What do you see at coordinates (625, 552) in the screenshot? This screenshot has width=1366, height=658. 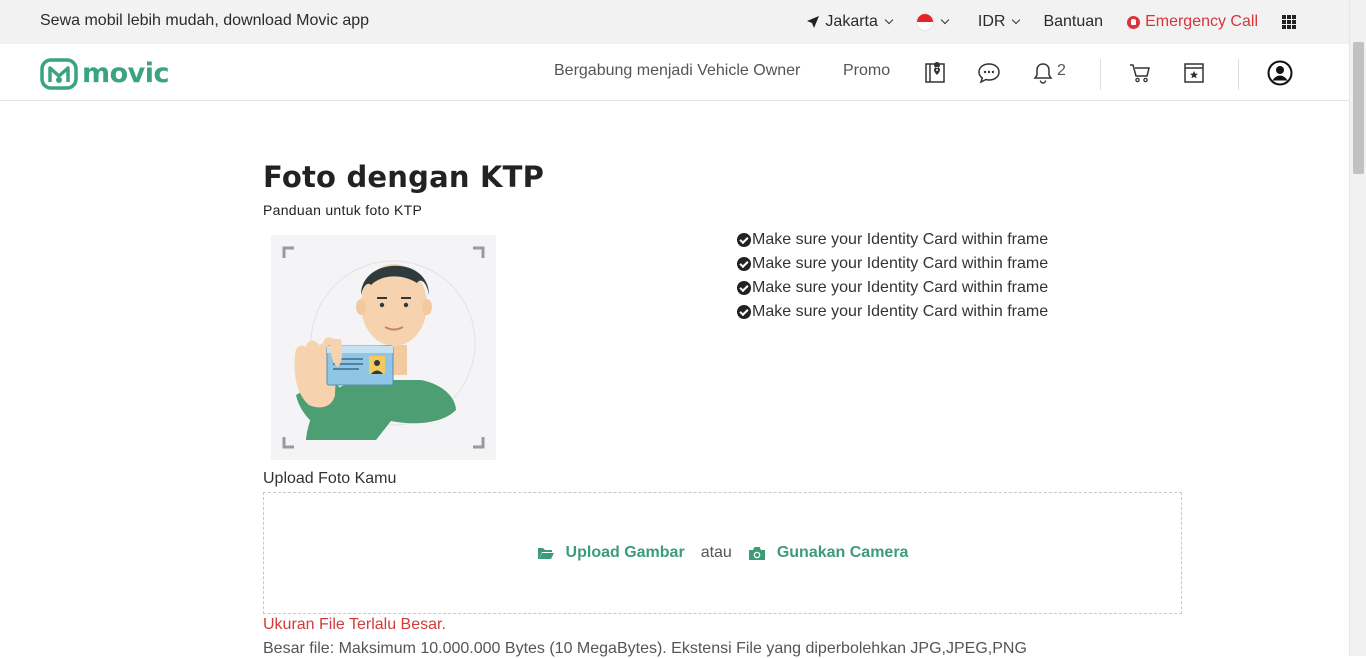 I see `upload-image-label: Upload Gambar` at bounding box center [625, 552].